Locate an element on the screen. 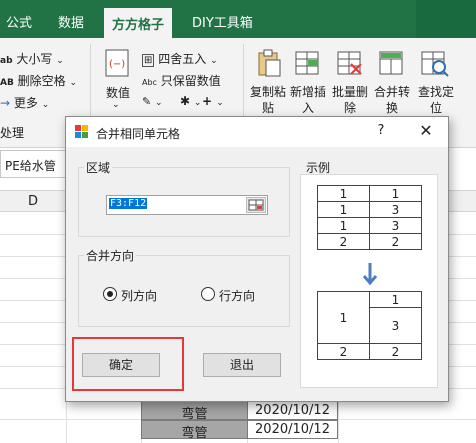 The width and height of the screenshot is (476, 443). keep-numeric-button: Abc 只保留数值 is located at coordinates (181, 80).